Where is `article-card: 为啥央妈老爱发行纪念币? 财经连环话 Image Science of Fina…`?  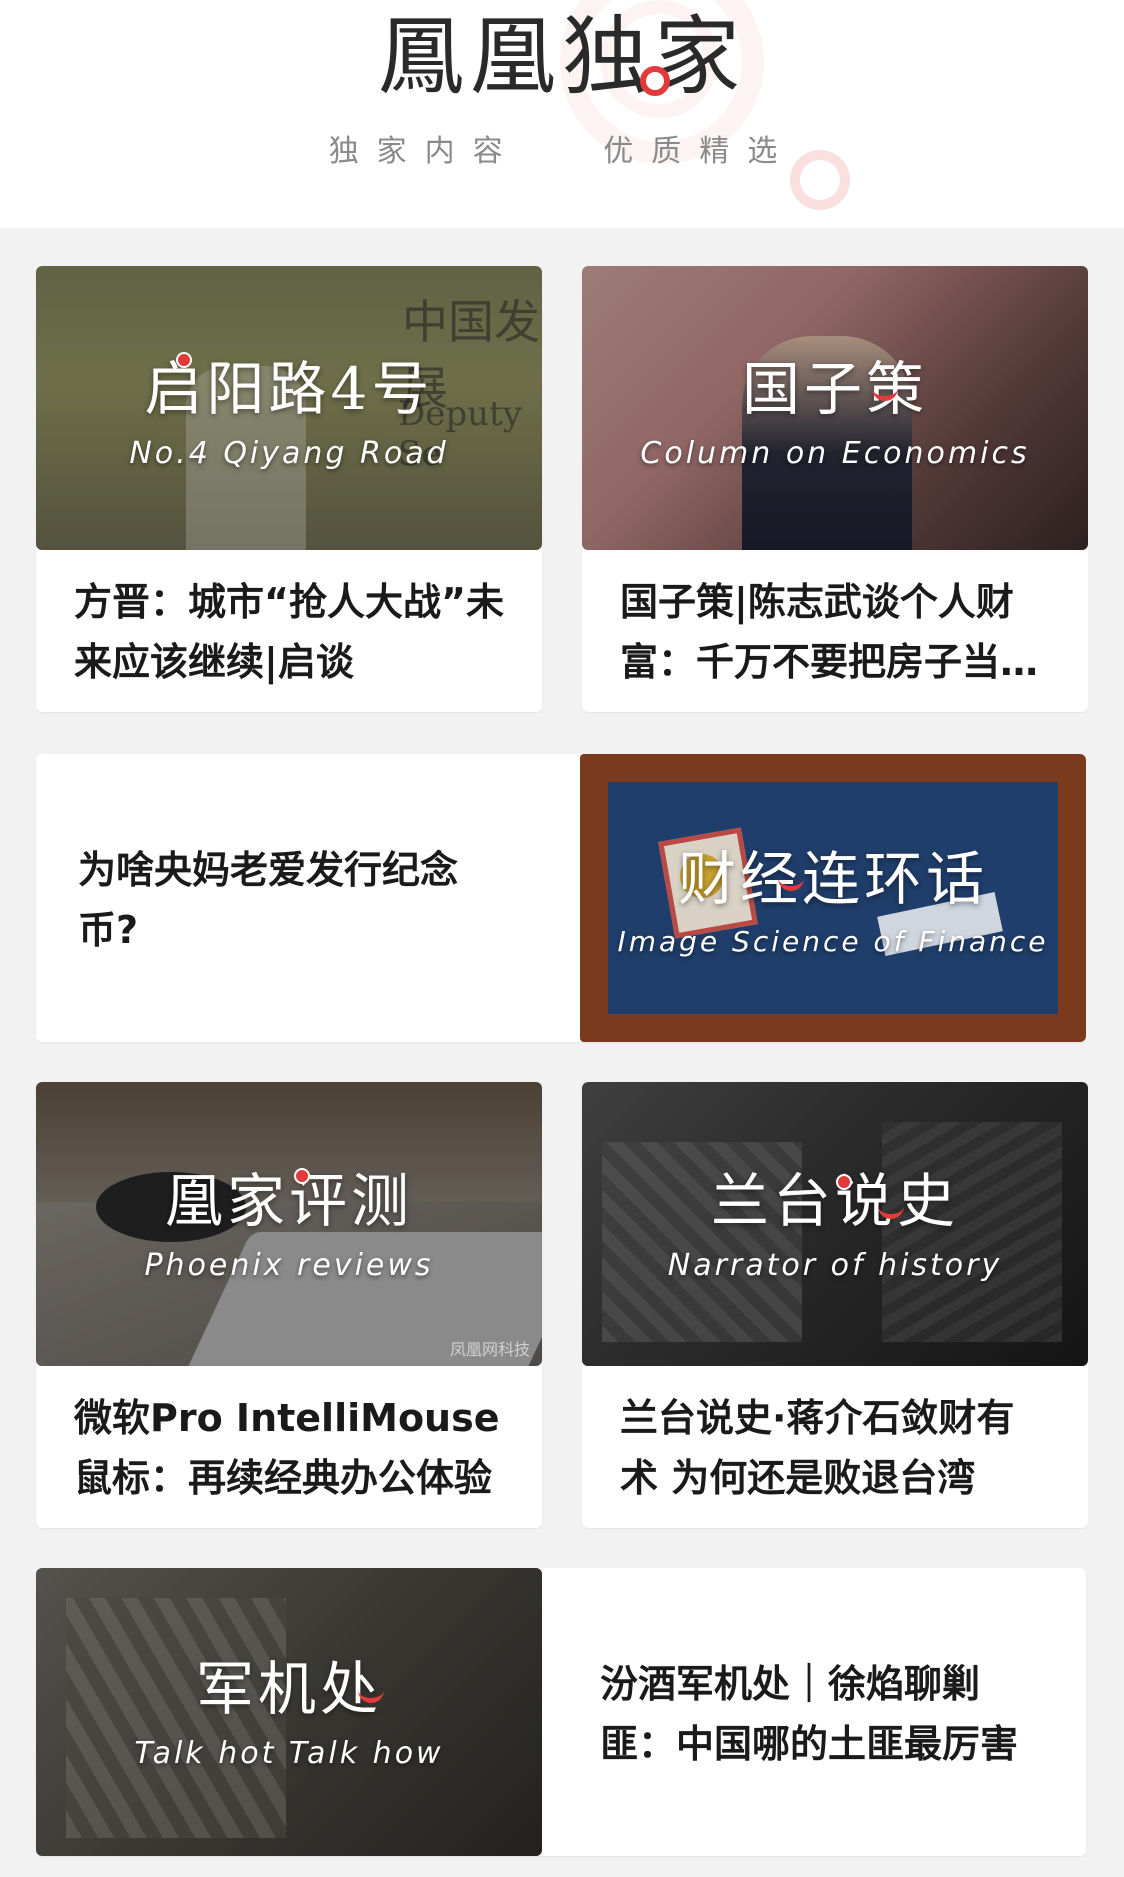 article-card: 为啥央妈老爱发行纪念币? 财经连环话 Image Science of Fina… is located at coordinates (561, 898).